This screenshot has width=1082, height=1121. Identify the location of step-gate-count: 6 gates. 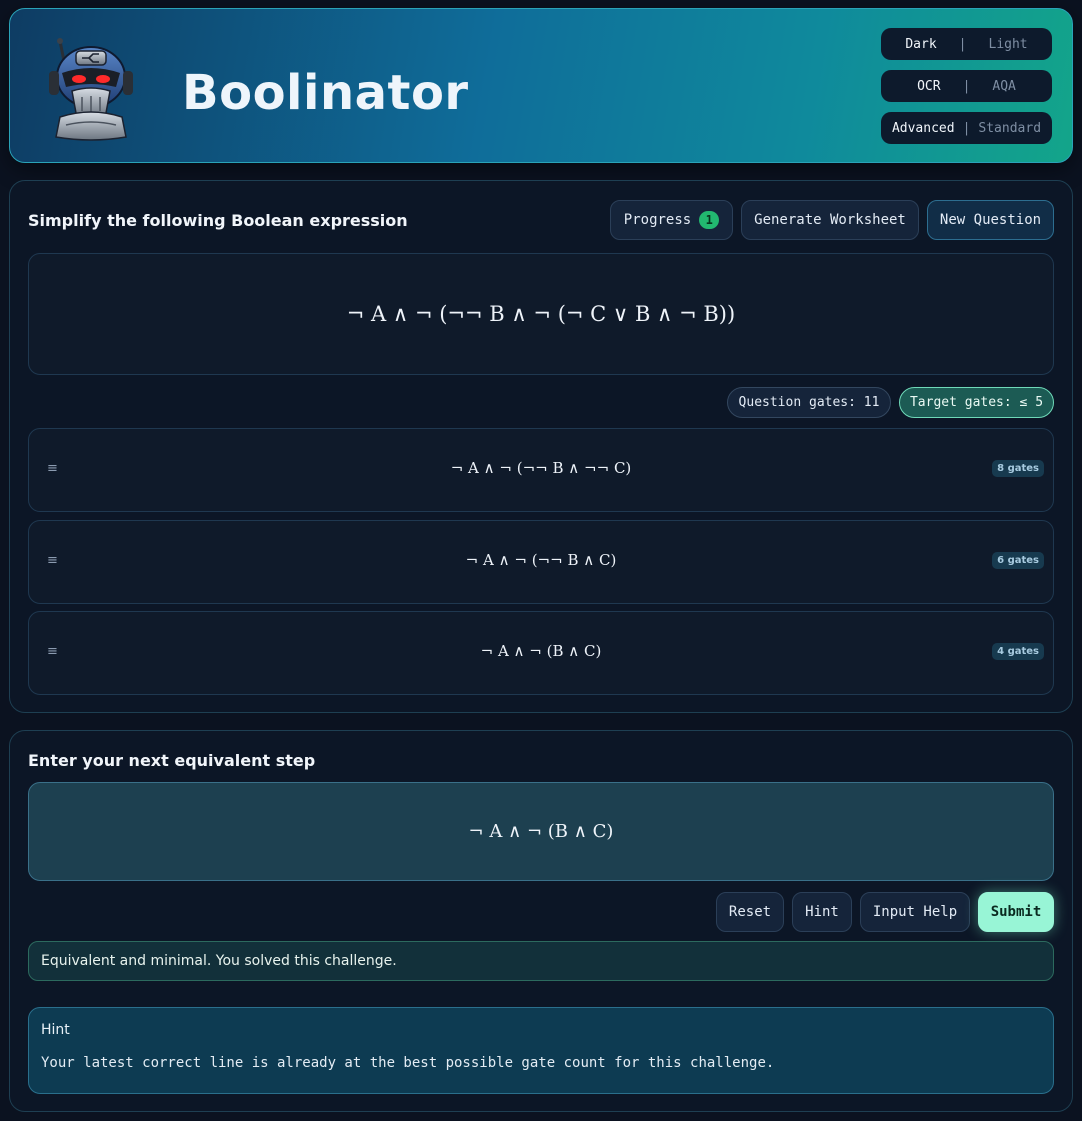
(1018, 560).